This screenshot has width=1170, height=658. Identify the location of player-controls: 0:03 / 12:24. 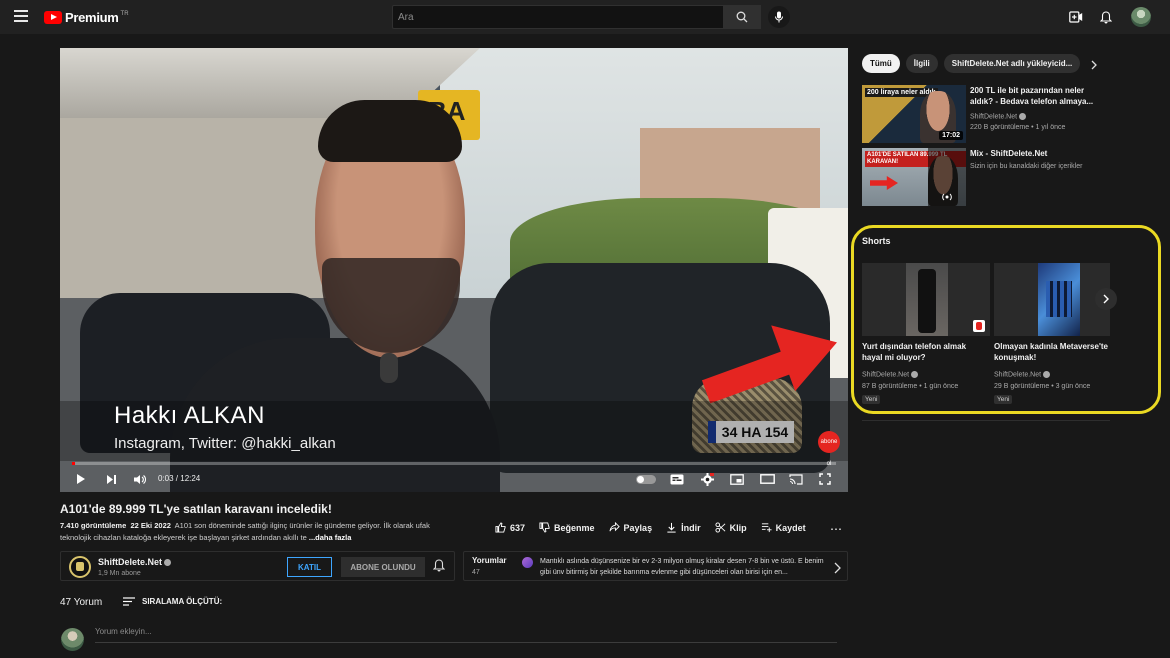
(454, 479).